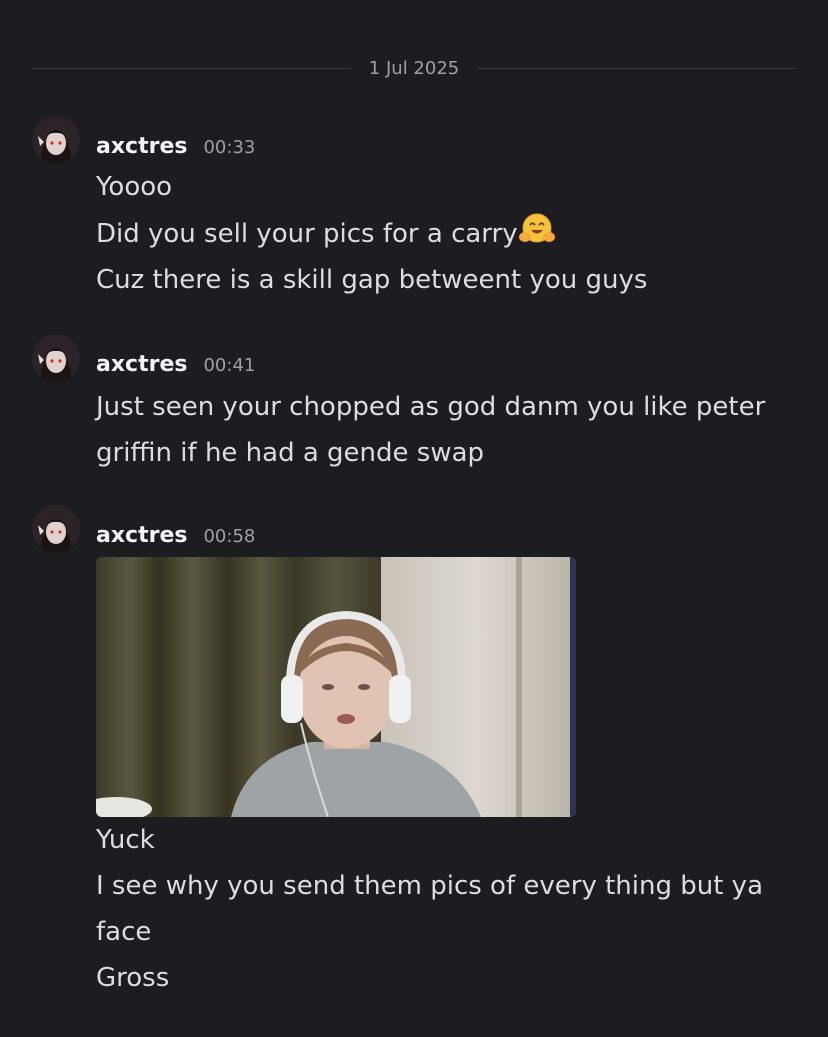 The width and height of the screenshot is (828, 1037). I want to click on timestamp: 00:58, so click(229, 536).